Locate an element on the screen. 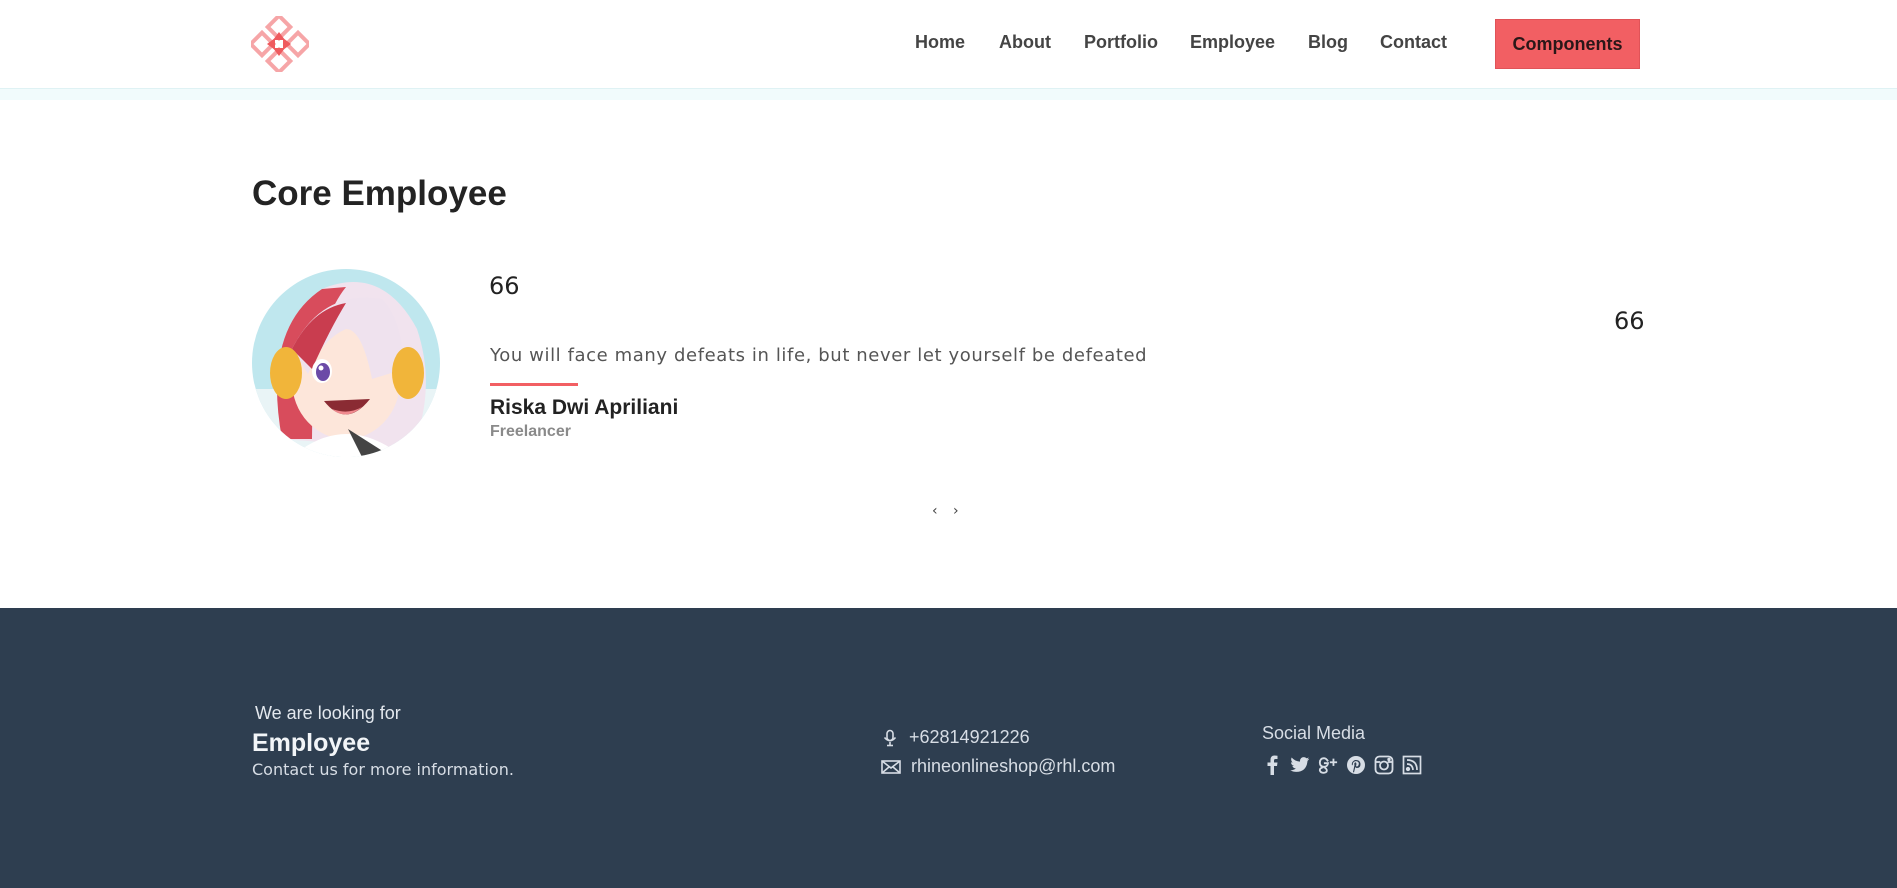 Image resolution: width=1897 pixels, height=888 pixels. page-title: Core Employee is located at coordinates (379, 193).